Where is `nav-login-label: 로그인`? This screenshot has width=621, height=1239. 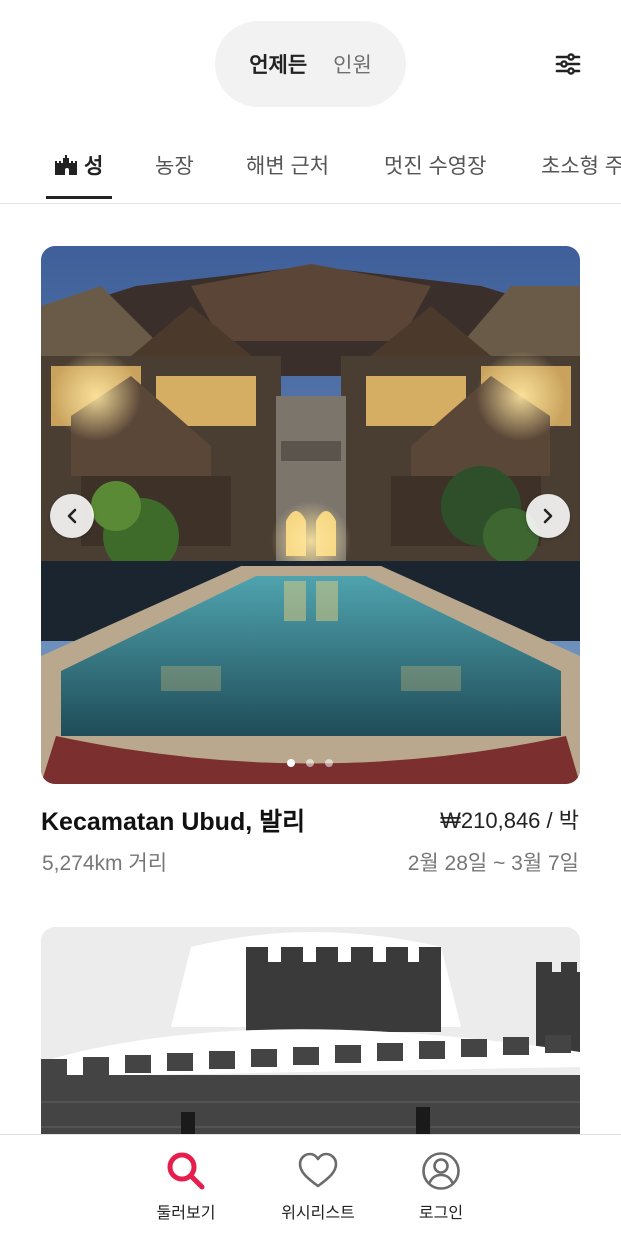 nav-login-label: 로그인 is located at coordinates (441, 1213).